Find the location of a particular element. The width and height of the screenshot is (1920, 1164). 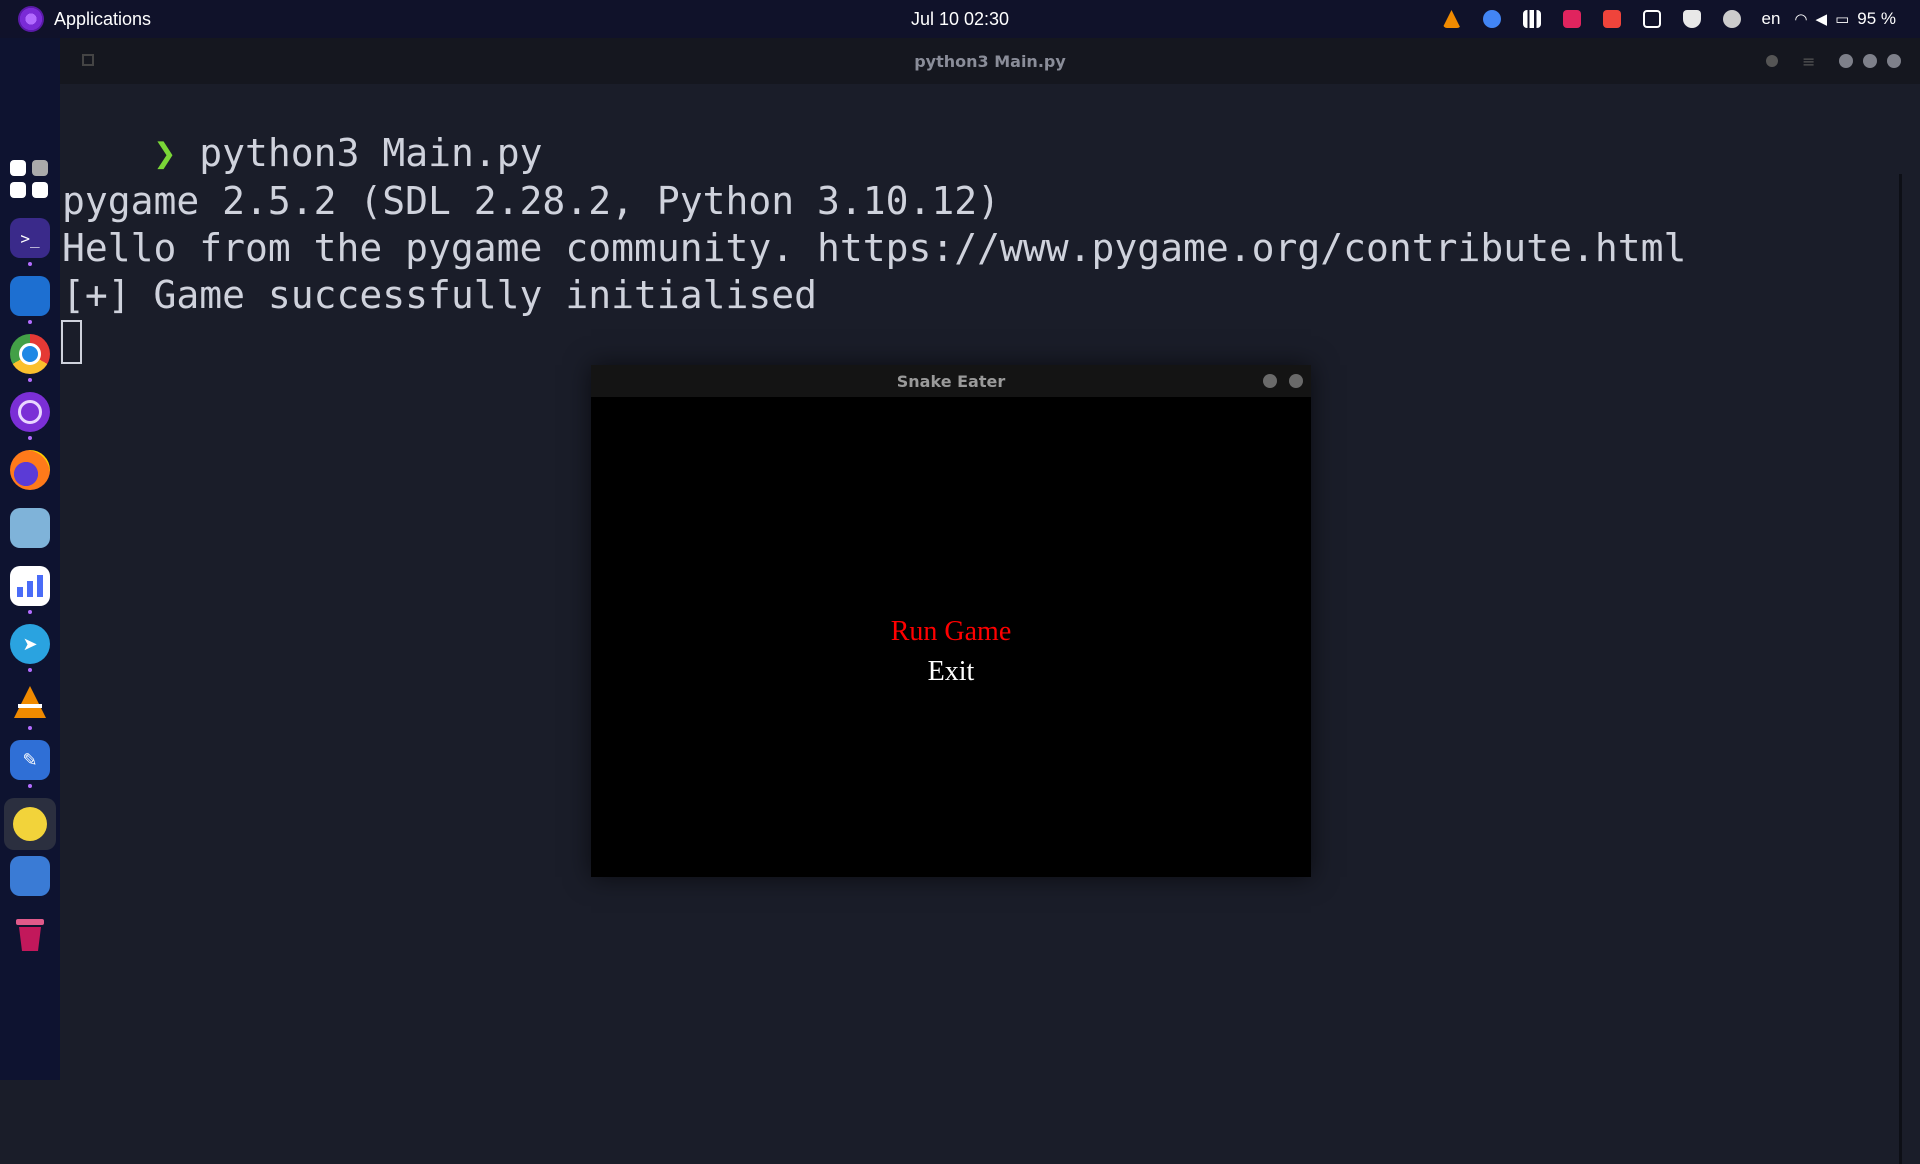

terminal-cursor is located at coordinates (71, 342).